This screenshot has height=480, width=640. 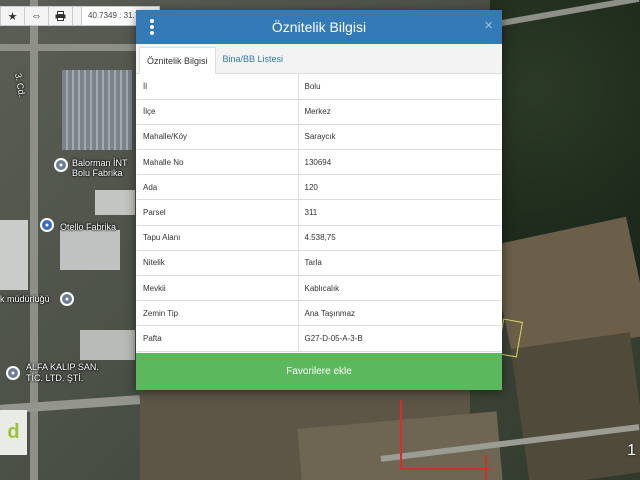 I want to click on brand-letter: d, so click(x=13, y=432).